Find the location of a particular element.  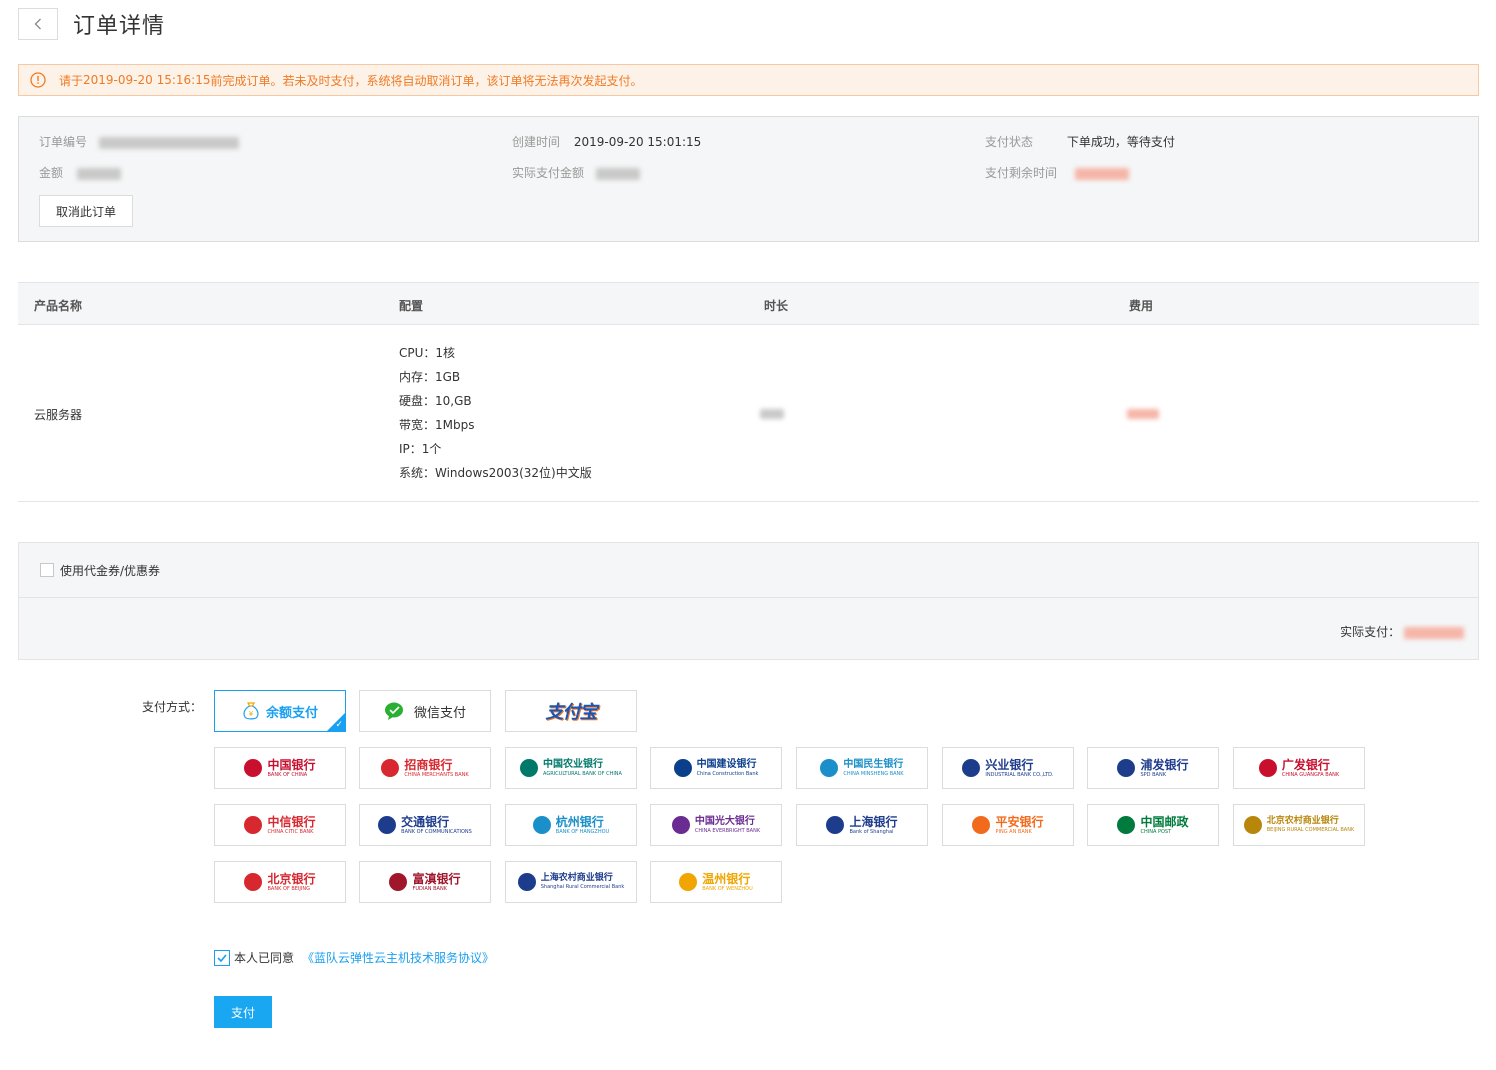

bank-names: 中国银行 BANK OF CHINA is located at coordinates (291, 768).